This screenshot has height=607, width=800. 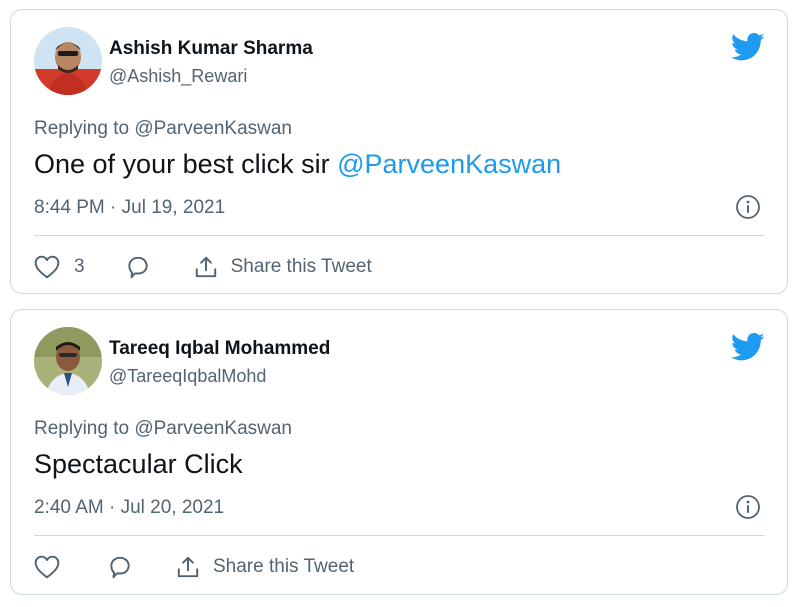 I want to click on action-bar: 3 Share this Tweet, so click(x=203, y=267).